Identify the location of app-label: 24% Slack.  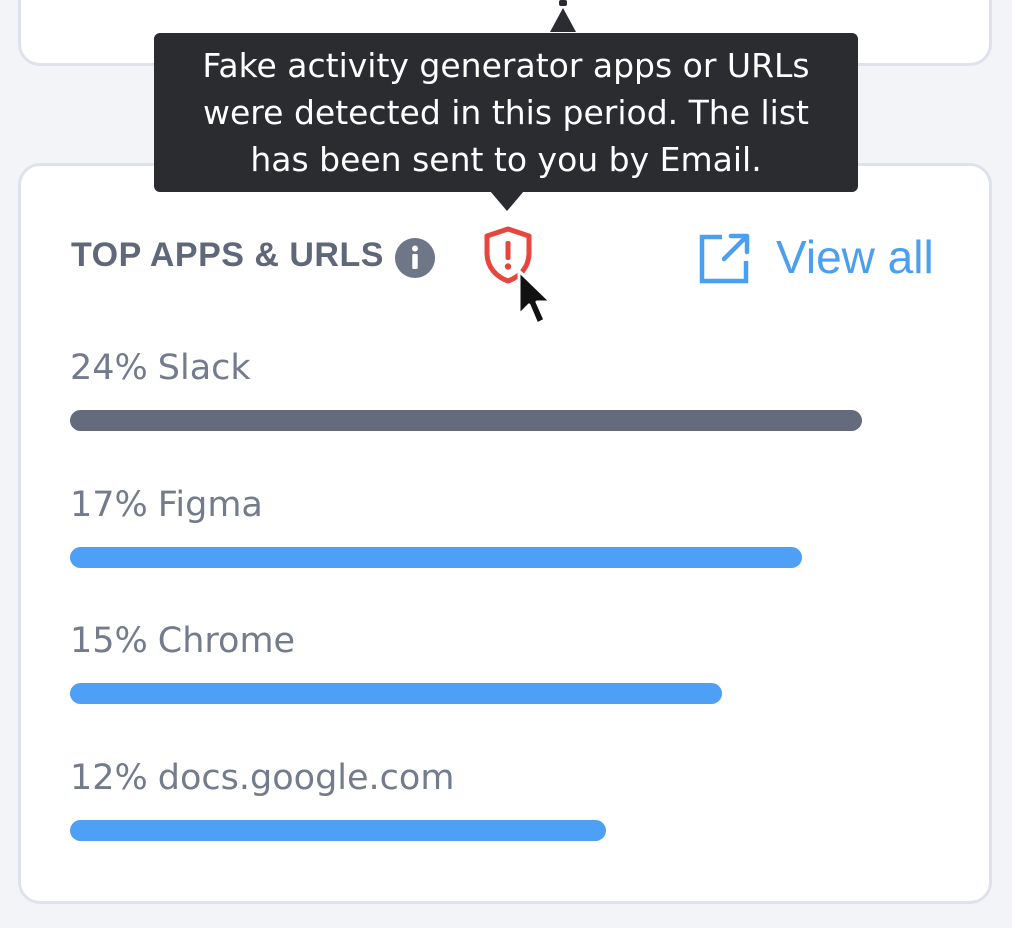
(160, 368).